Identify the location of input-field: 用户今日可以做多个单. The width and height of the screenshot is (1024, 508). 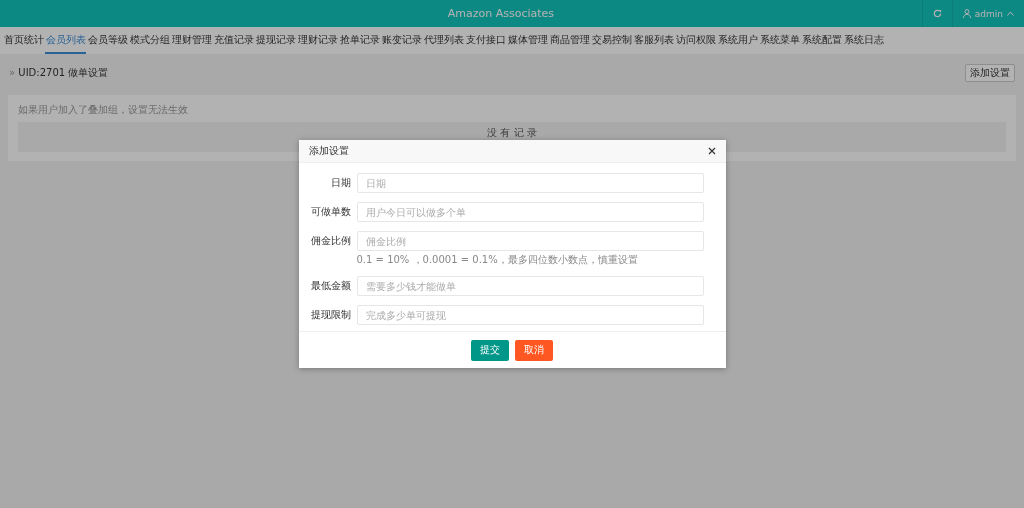
(530, 212).